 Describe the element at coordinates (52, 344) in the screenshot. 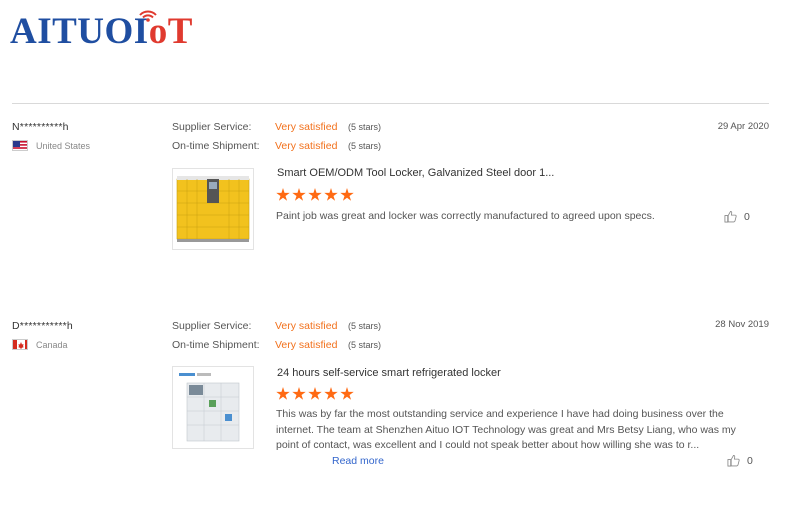

I see `country-label: Canada` at that location.